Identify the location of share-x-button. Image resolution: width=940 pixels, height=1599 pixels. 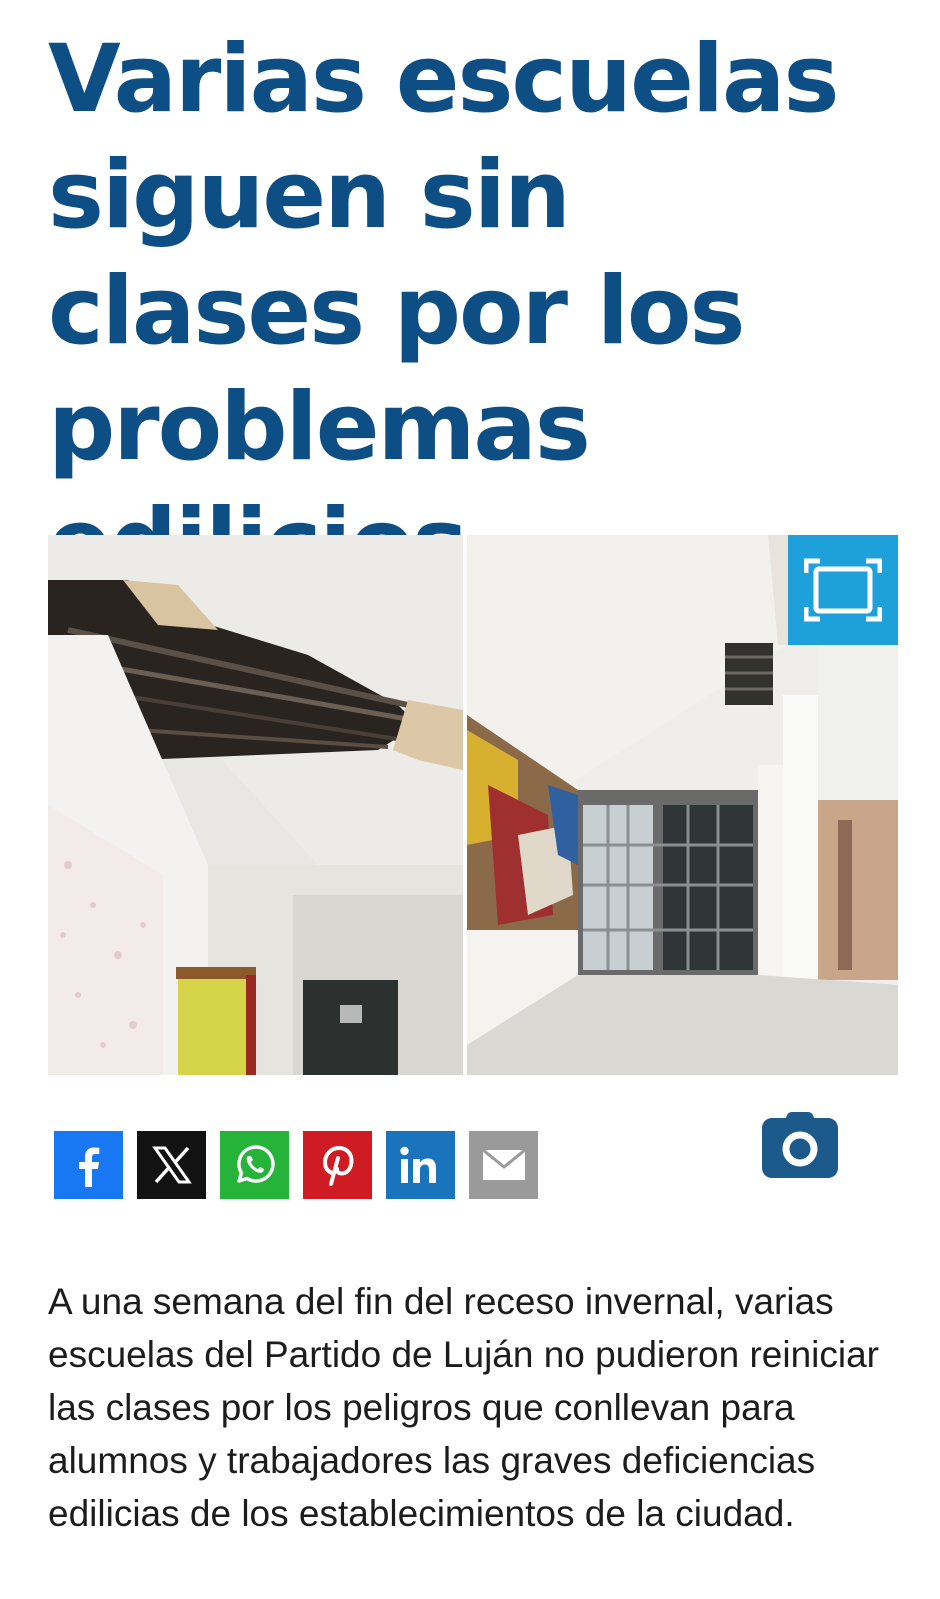
(171, 1165).